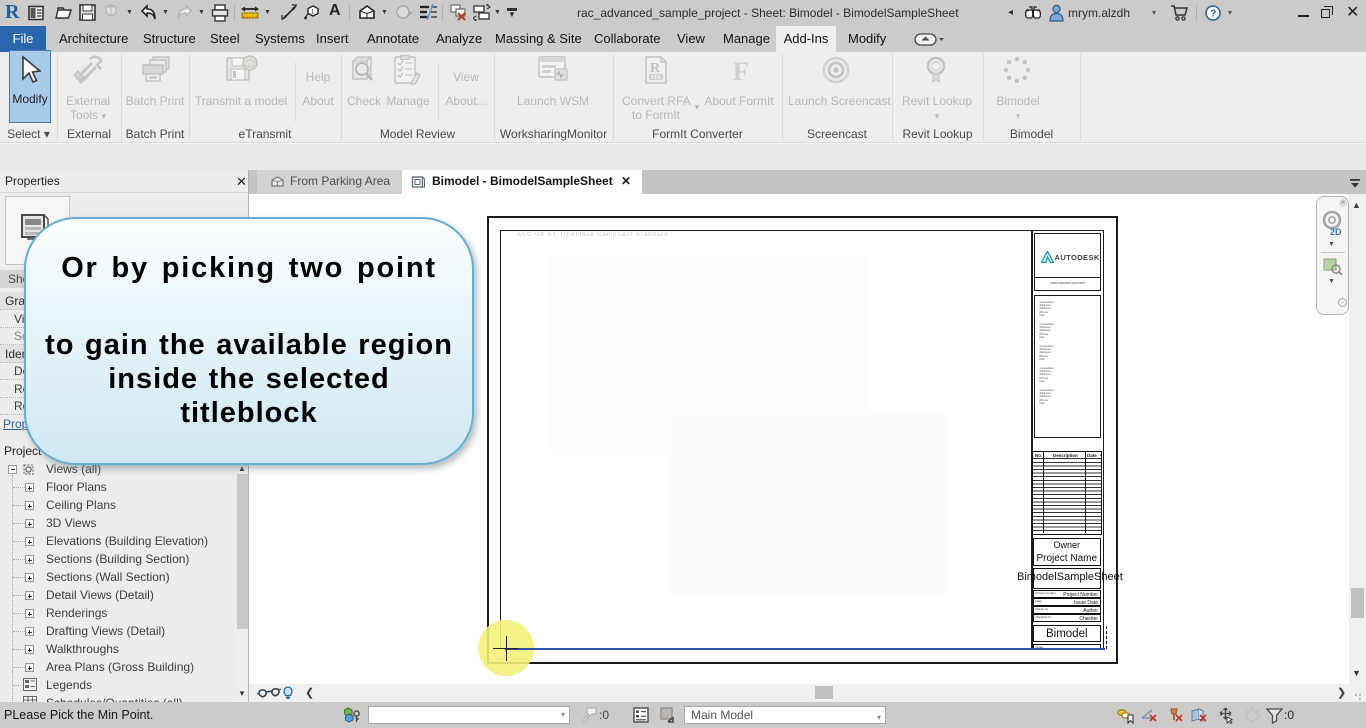  What do you see at coordinates (656, 78) in the screenshot?
I see `svg-text: RFA` at bounding box center [656, 78].